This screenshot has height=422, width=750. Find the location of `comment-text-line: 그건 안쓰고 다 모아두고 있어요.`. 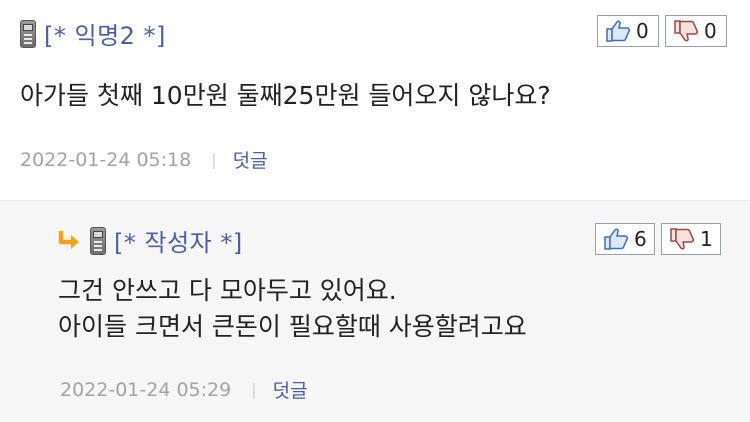

comment-text-line: 그건 안쓰고 다 모아두고 있어요. is located at coordinates (227, 290).